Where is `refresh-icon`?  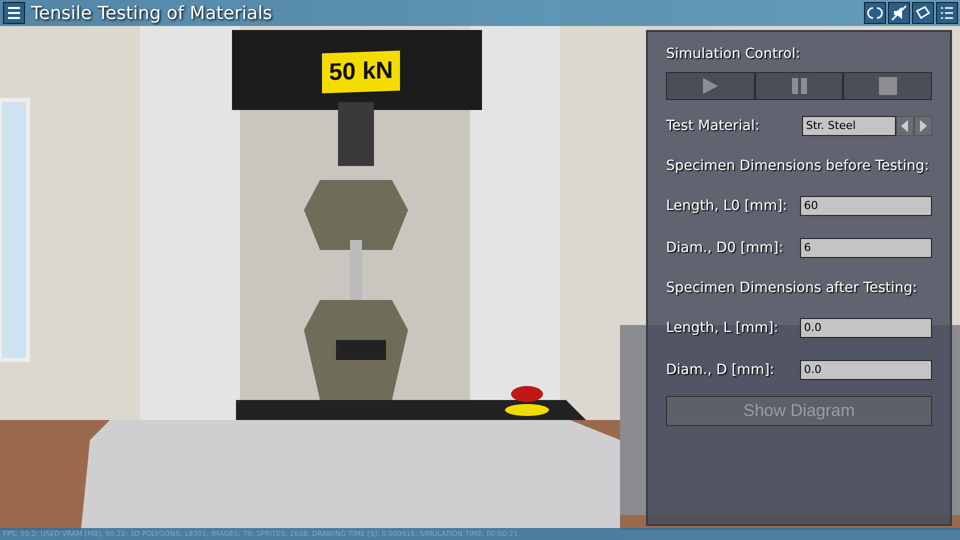 refresh-icon is located at coordinates (875, 13).